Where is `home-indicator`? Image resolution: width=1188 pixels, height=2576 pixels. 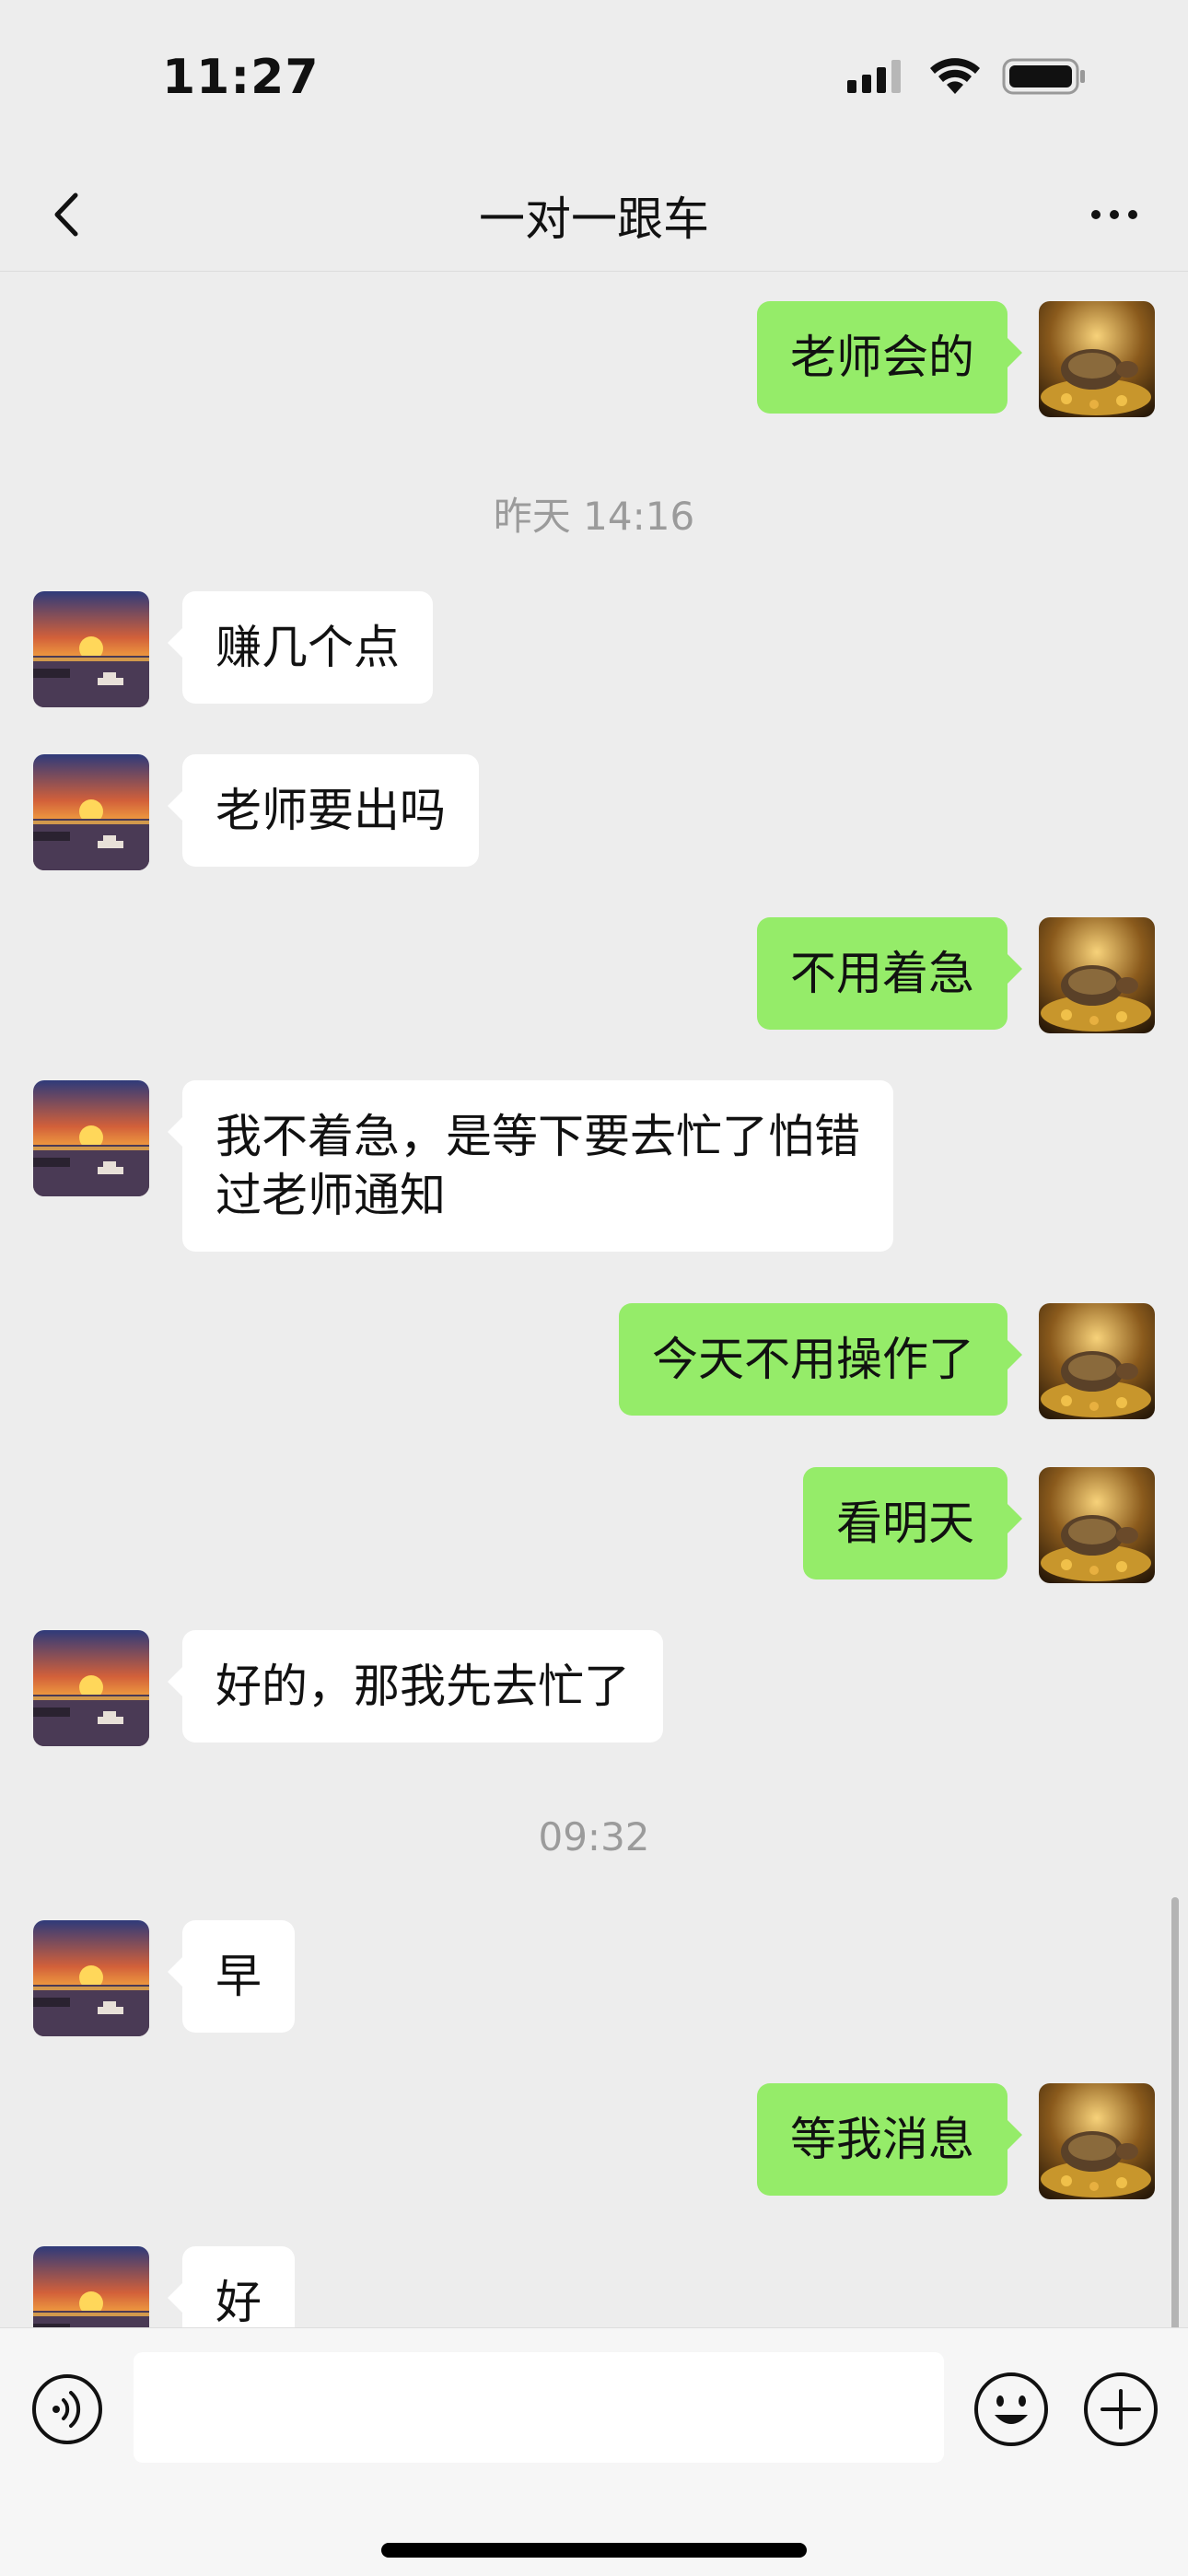
home-indicator is located at coordinates (594, 2550).